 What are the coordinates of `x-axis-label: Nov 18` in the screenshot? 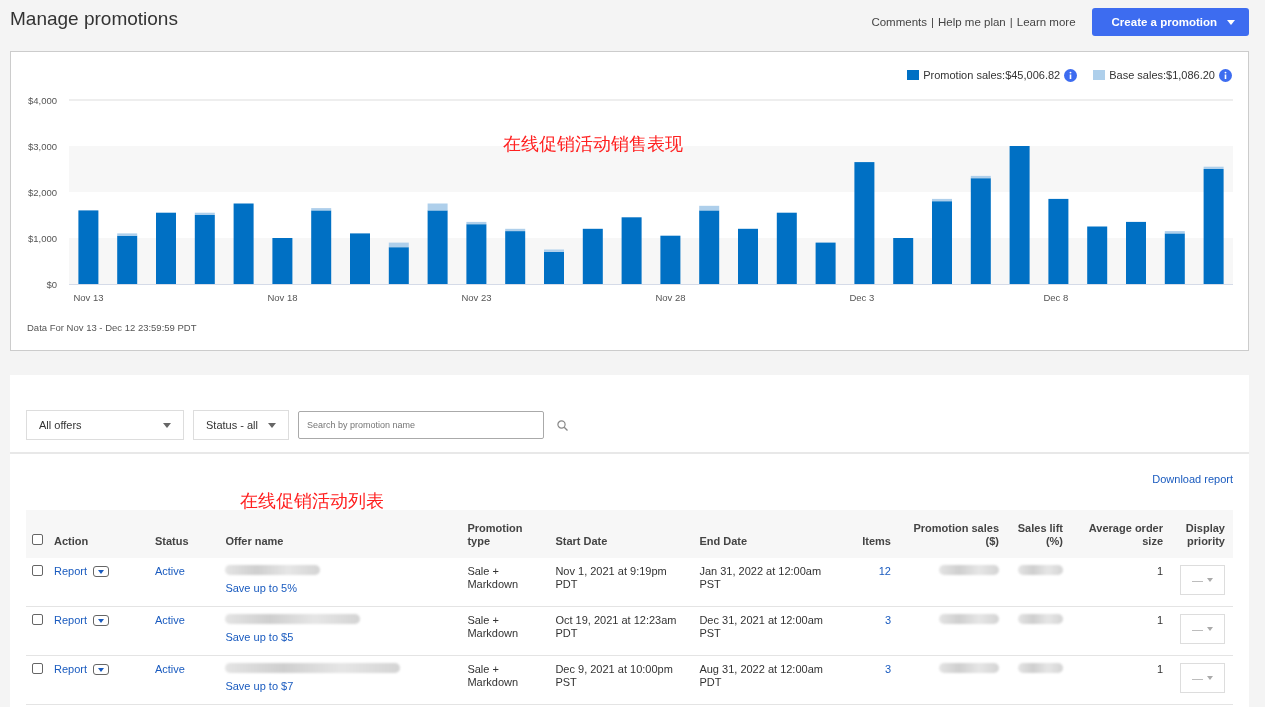 It's located at (282, 297).